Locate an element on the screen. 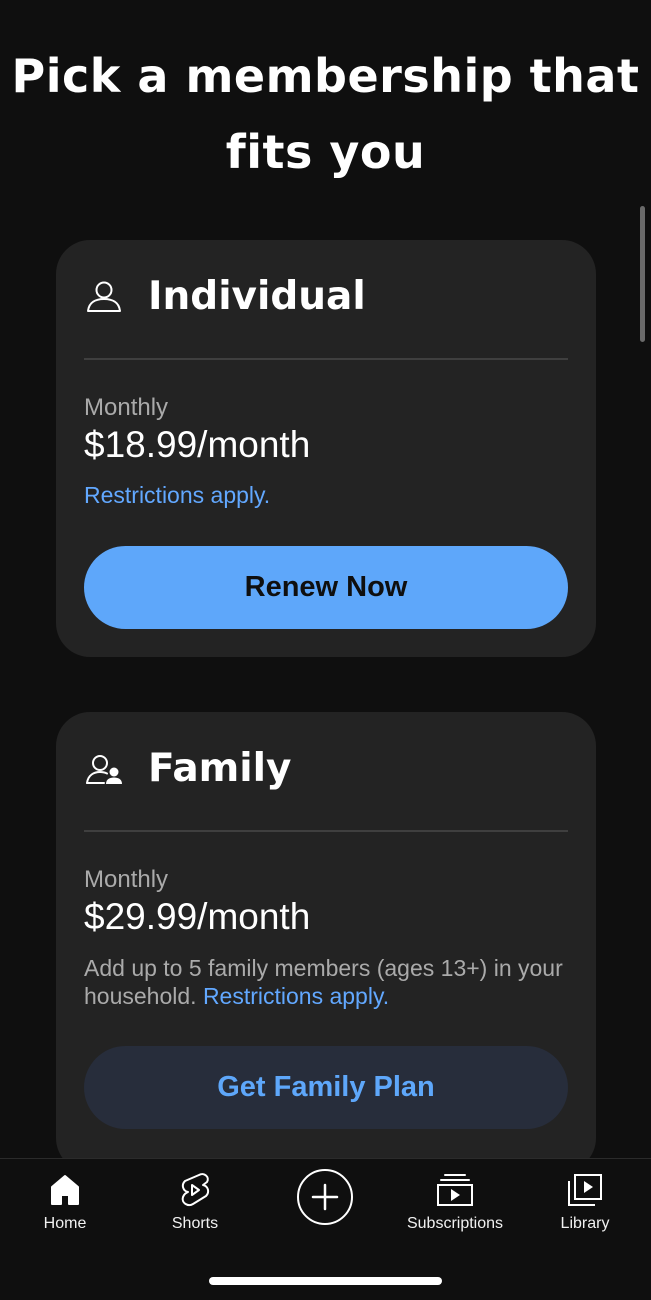 The image size is (651, 1300). plan-price: $29.99/month is located at coordinates (197, 916).